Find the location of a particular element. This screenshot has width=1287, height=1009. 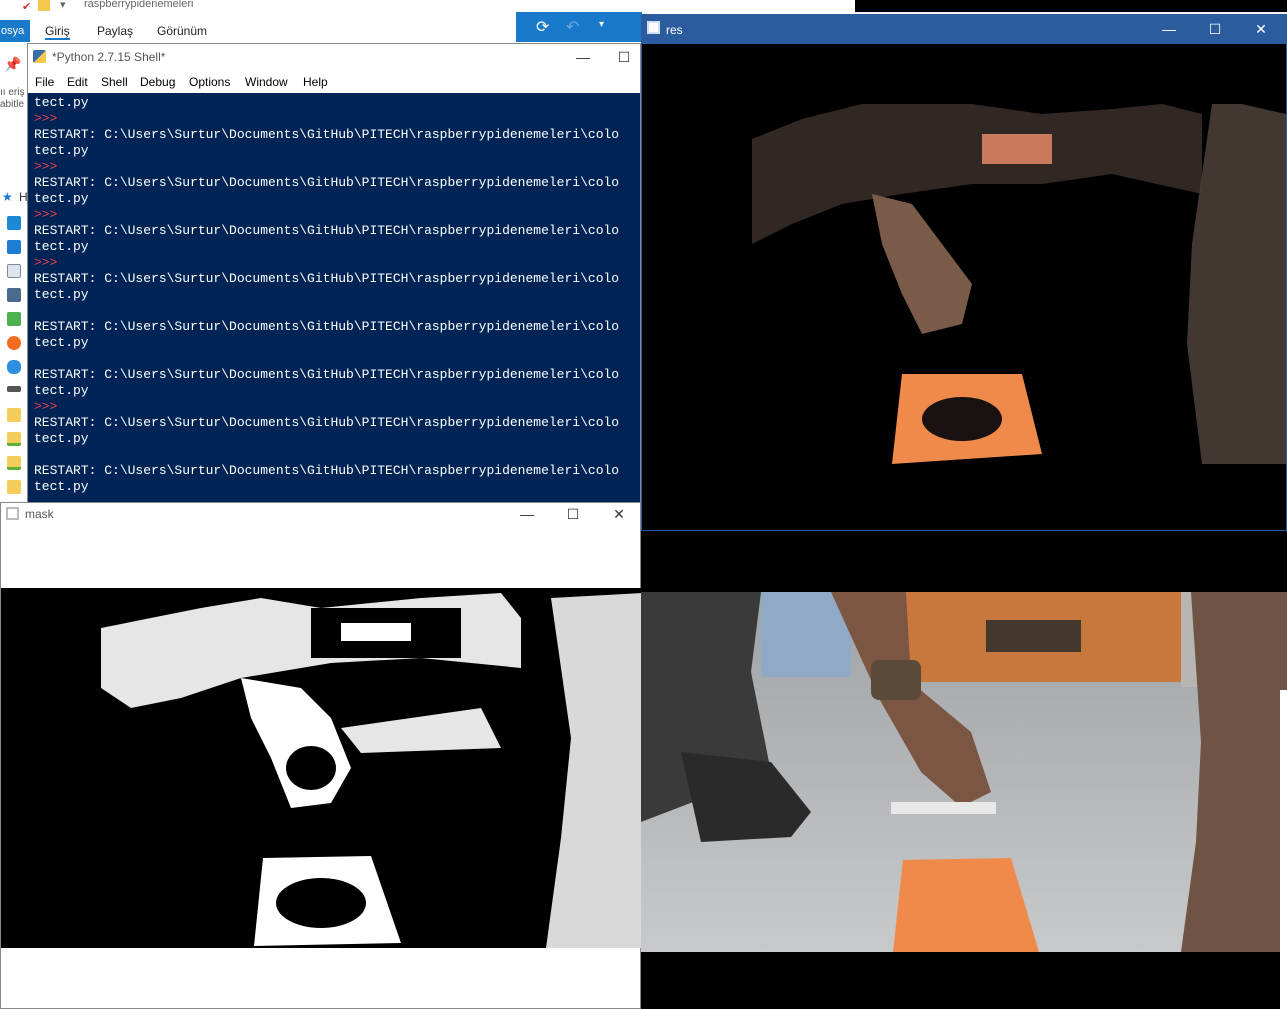

photos-icon is located at coordinates (14, 343).